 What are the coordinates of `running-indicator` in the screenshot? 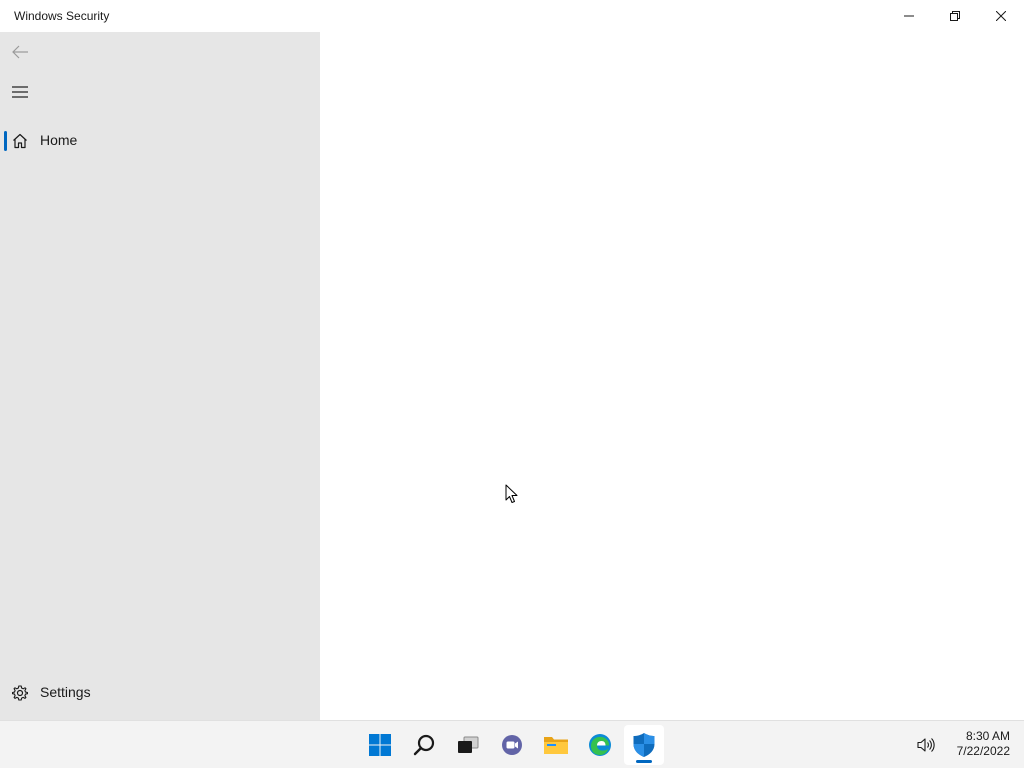 It's located at (644, 761).